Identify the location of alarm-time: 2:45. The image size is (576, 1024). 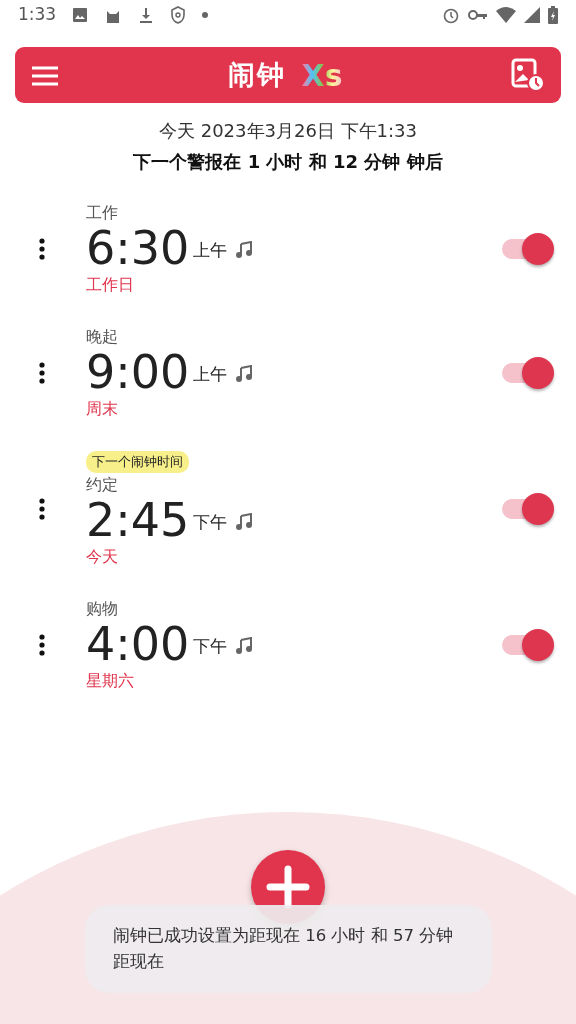
(138, 520).